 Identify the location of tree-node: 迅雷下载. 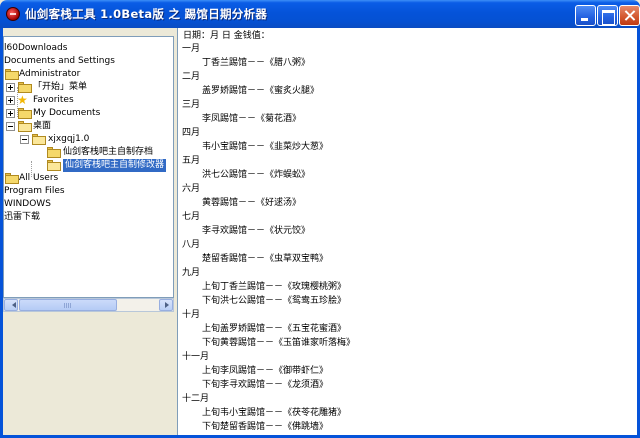
(88, 217).